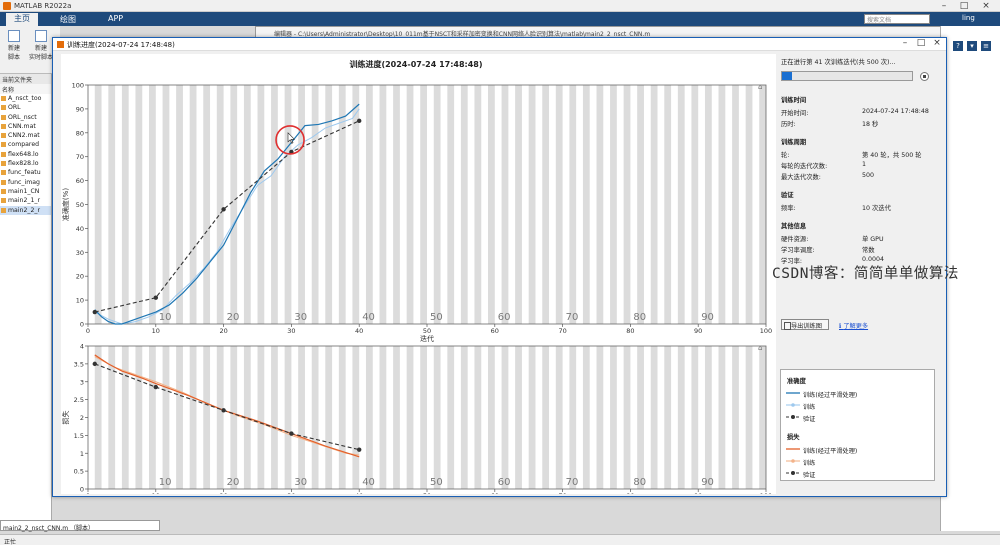 The width and height of the screenshot is (1000, 545). Describe the element at coordinates (68, 19) in the screenshot. I see `tab-plots: 绘图` at that location.